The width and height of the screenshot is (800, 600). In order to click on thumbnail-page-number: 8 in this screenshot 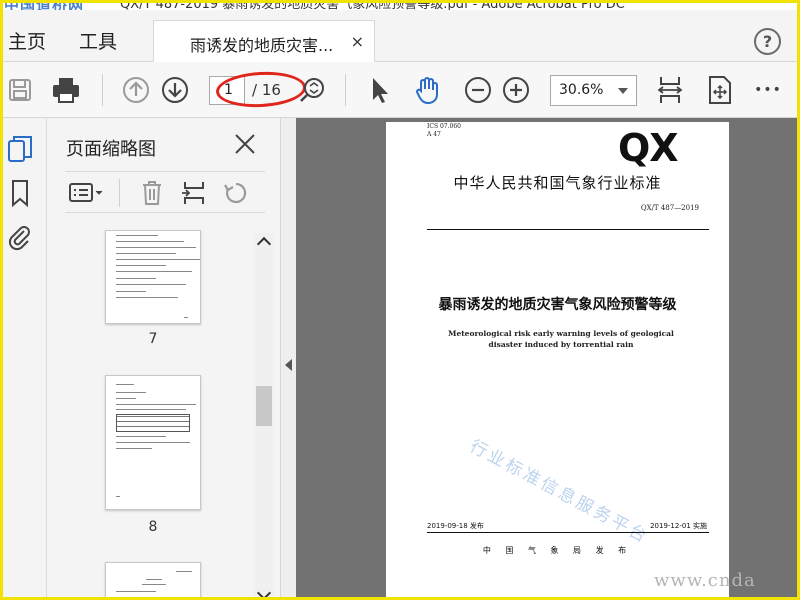, I will do `click(153, 527)`.